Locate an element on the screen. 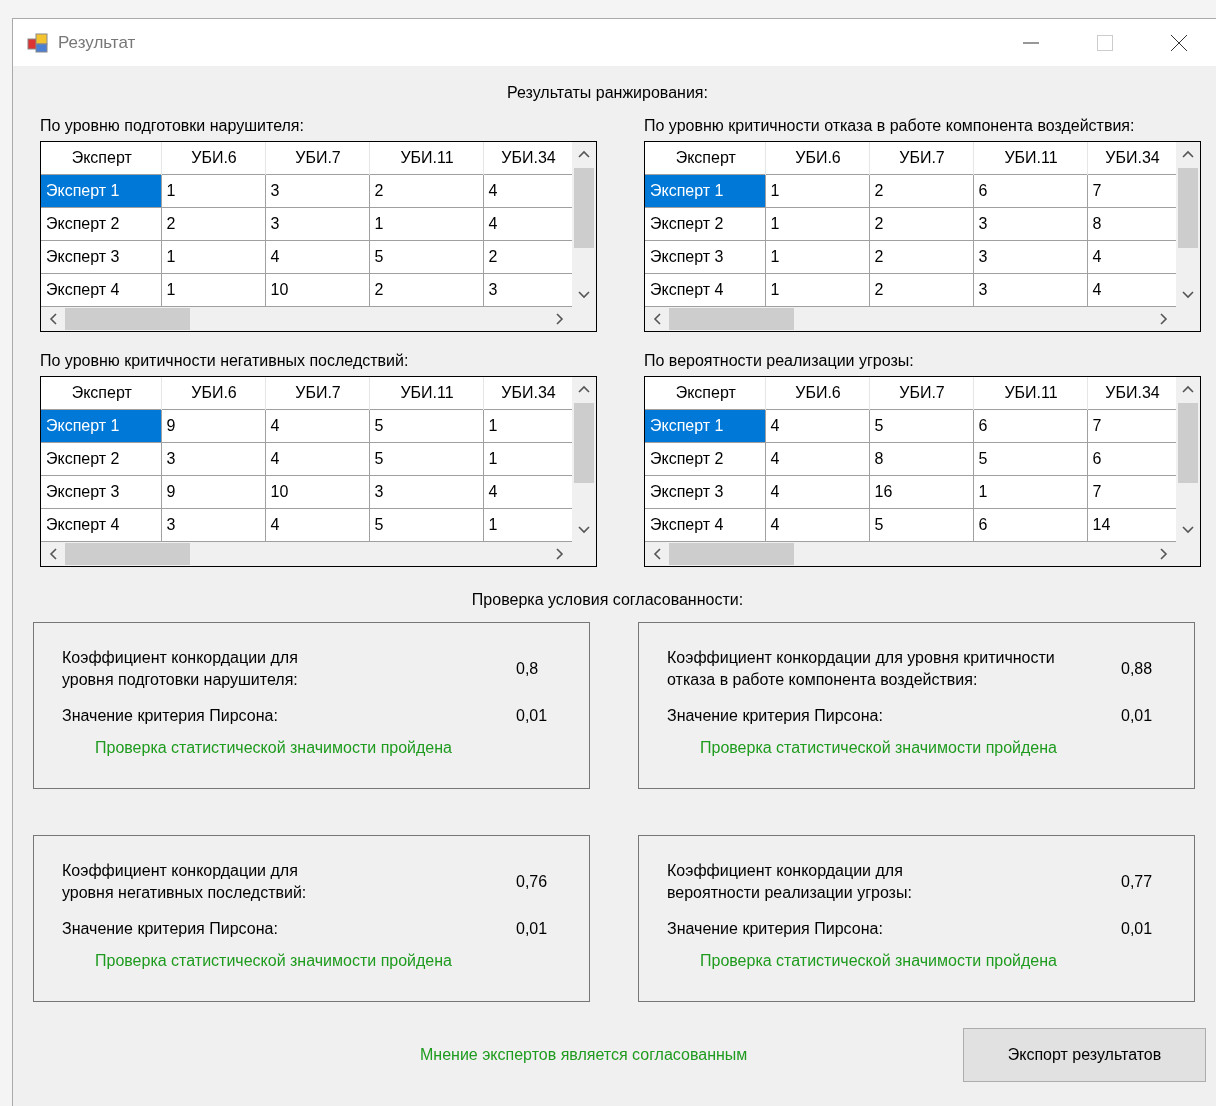 This screenshot has height=1106, width=1216. grid-caption: По уровню критичности отказа в работе компонента воздействия: is located at coordinates (890, 126).